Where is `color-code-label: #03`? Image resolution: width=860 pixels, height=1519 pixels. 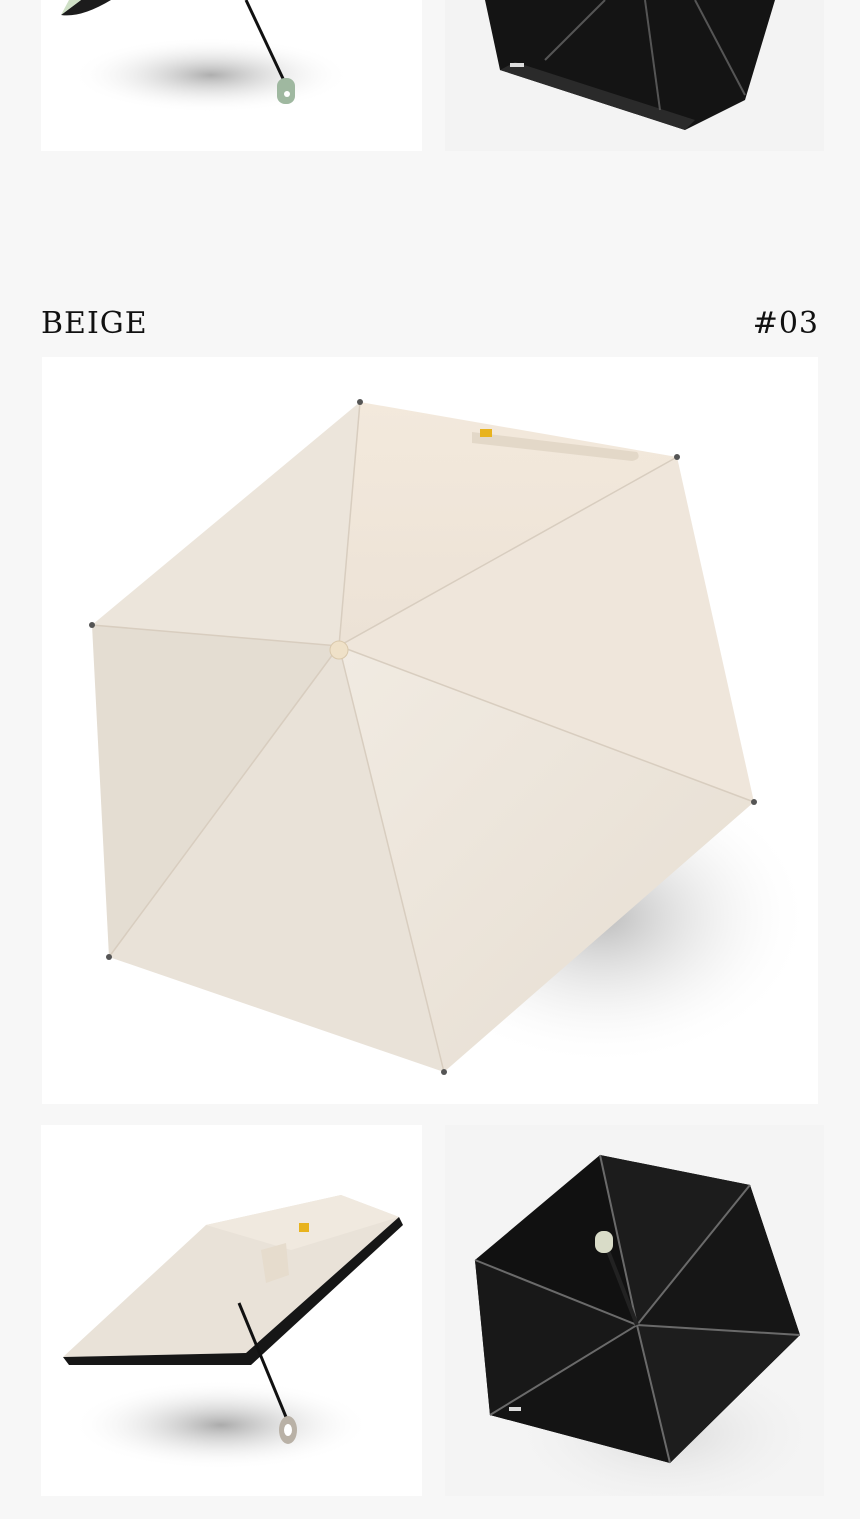
color-code-label: #03 is located at coordinates (785, 323).